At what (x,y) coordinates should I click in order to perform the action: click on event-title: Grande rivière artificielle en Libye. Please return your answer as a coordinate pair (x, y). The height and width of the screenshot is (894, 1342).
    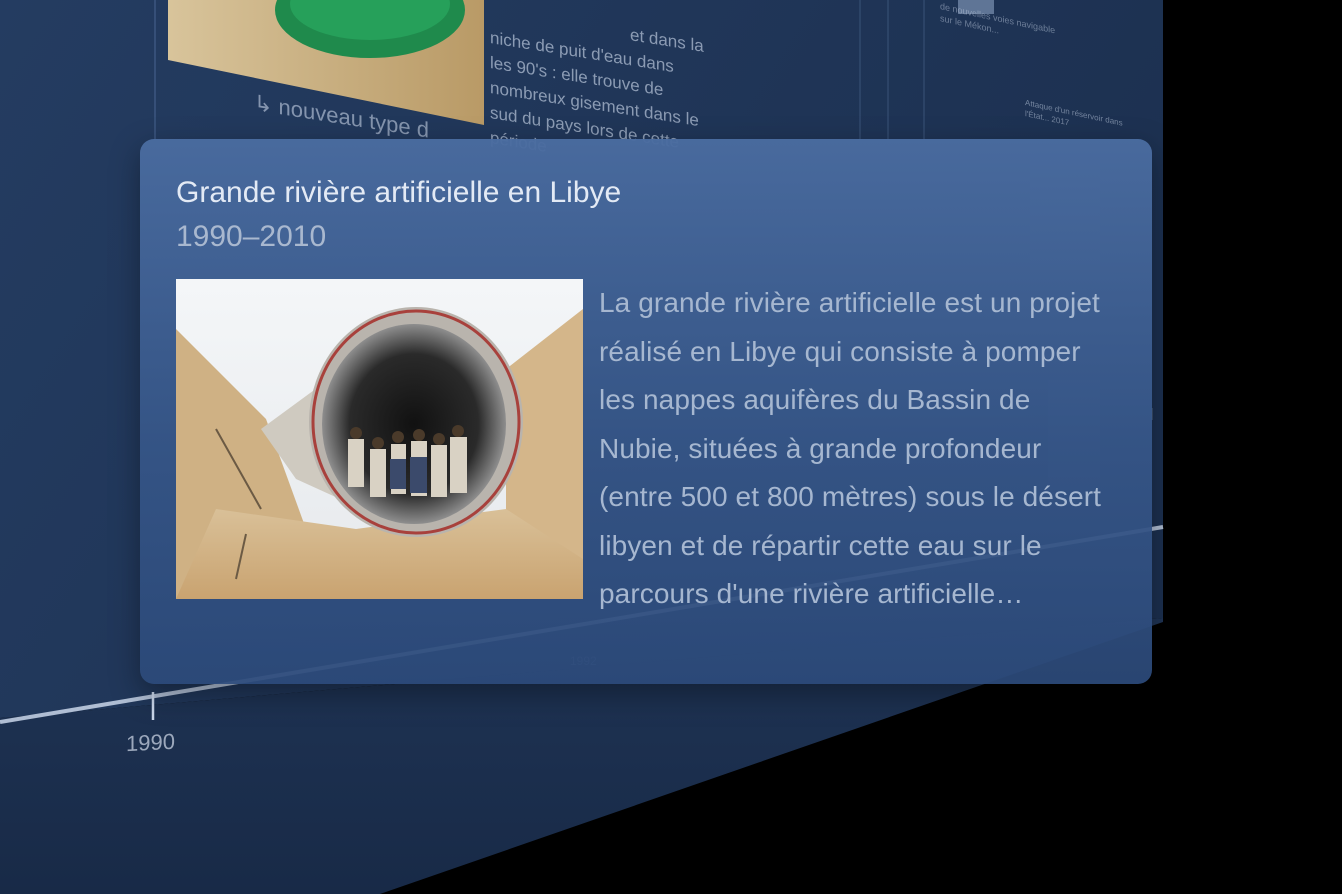
    Looking at the image, I should click on (399, 192).